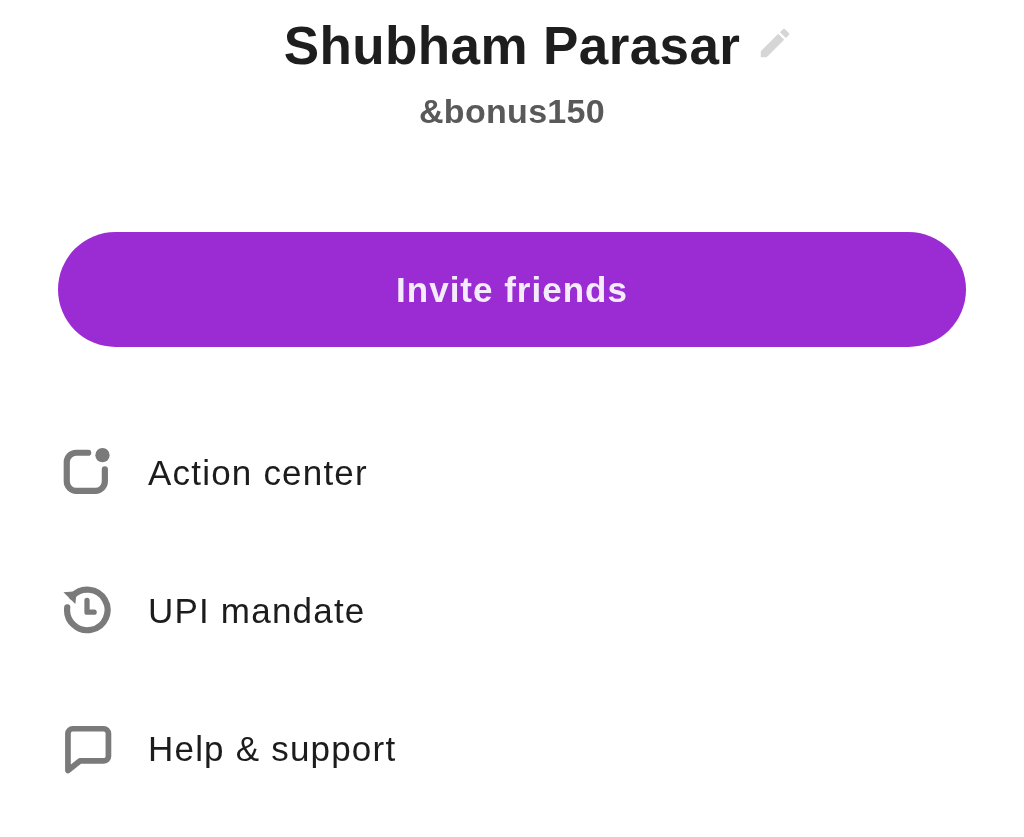  I want to click on profile-name: Shubham Parasar, so click(512, 46).